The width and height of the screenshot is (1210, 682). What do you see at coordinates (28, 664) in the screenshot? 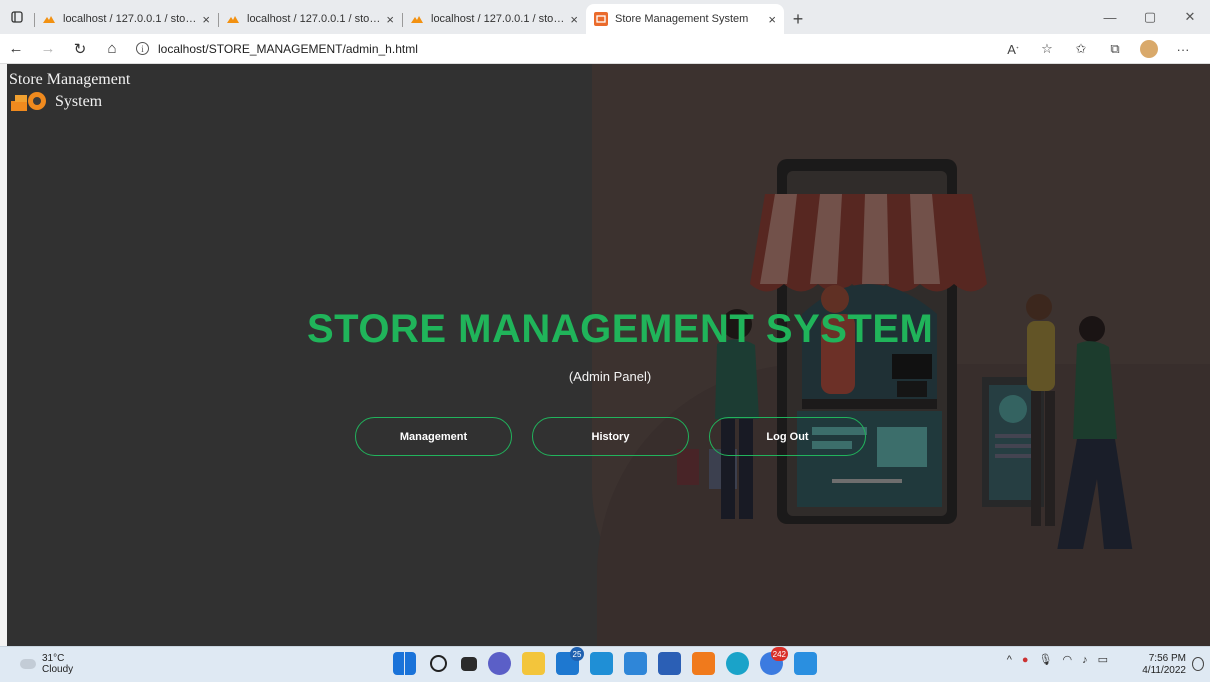
I see `cloud-icon` at bounding box center [28, 664].